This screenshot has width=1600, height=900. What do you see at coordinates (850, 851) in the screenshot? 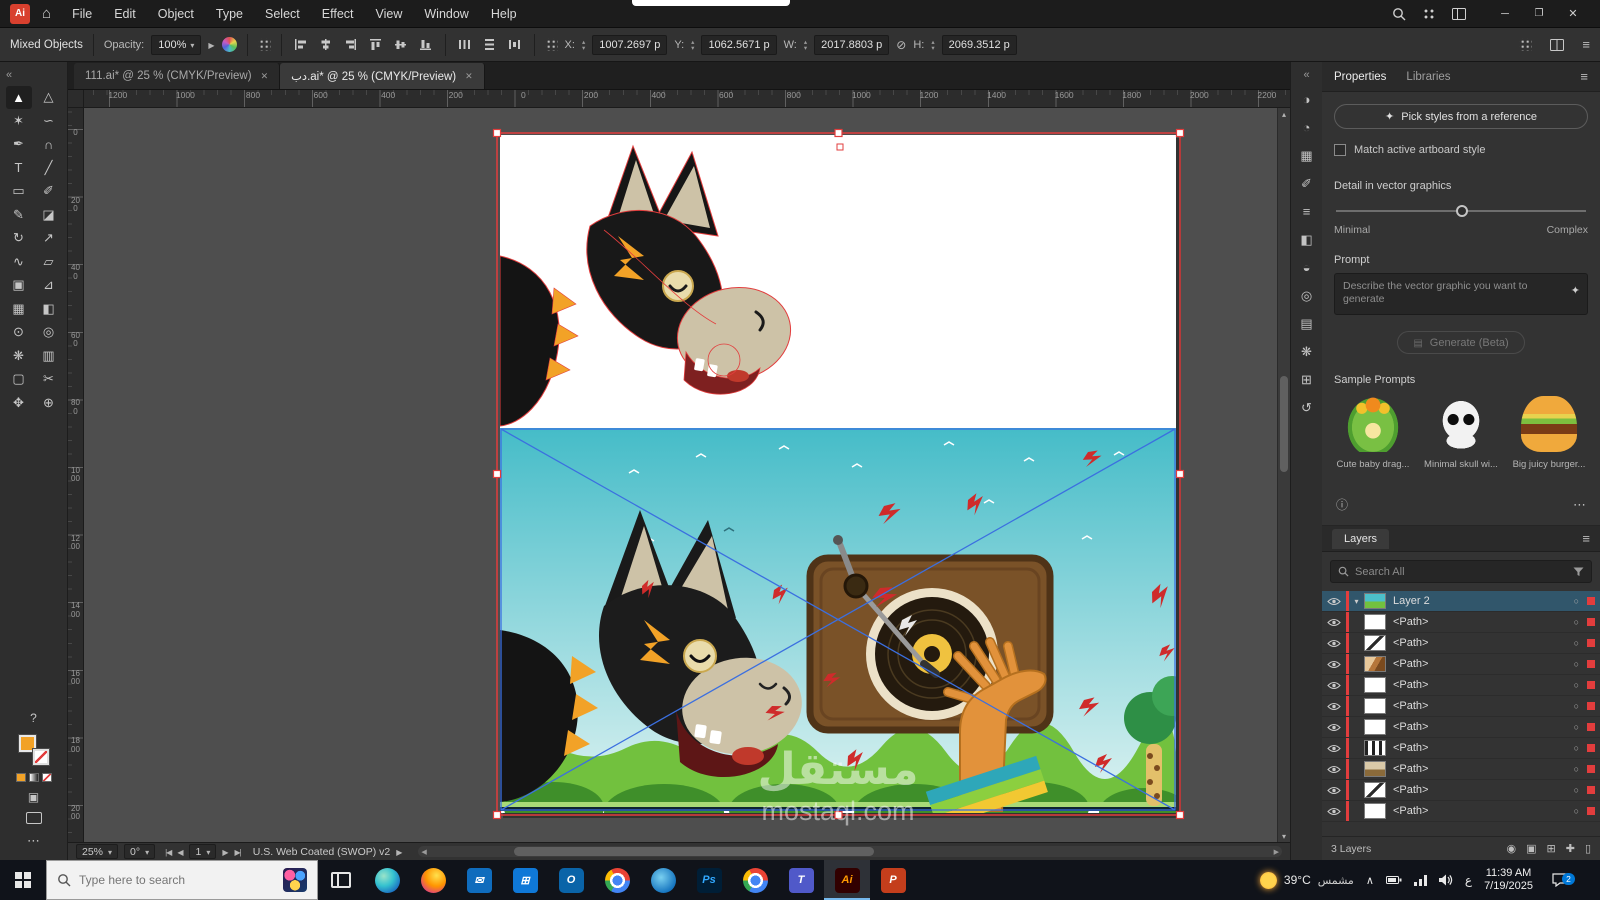
I see `horizontal-scrollbar: ◀ ▶` at bounding box center [850, 851].